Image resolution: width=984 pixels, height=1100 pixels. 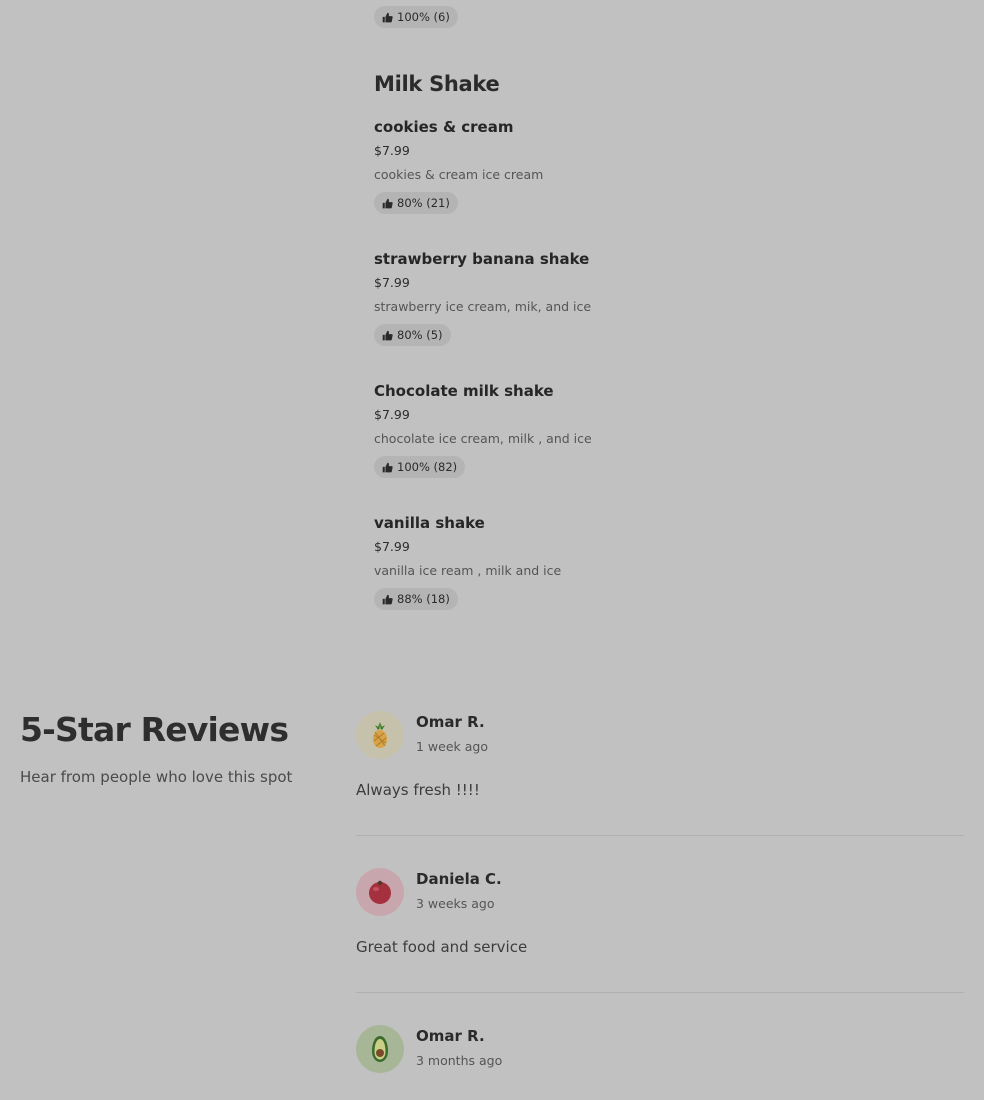 I want to click on rating-text: 80% (21), so click(x=423, y=203).